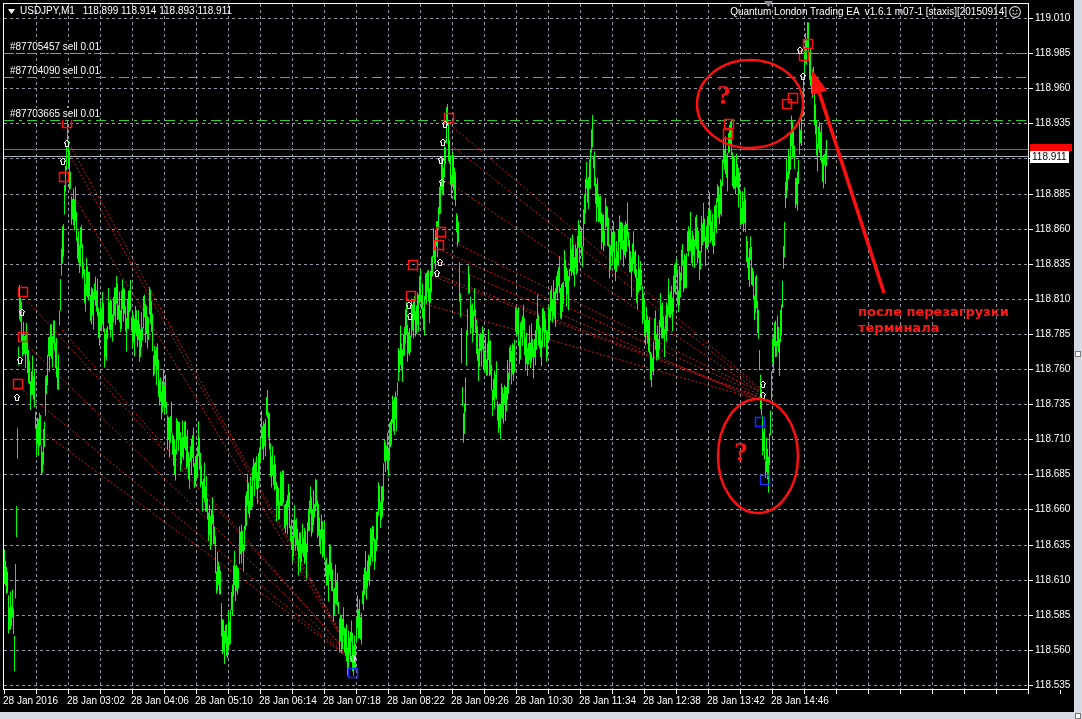 The width and height of the screenshot is (1082, 719). Describe the element at coordinates (795, 12) in the screenshot. I see `expert-name: Quantum London Trading EA` at that location.